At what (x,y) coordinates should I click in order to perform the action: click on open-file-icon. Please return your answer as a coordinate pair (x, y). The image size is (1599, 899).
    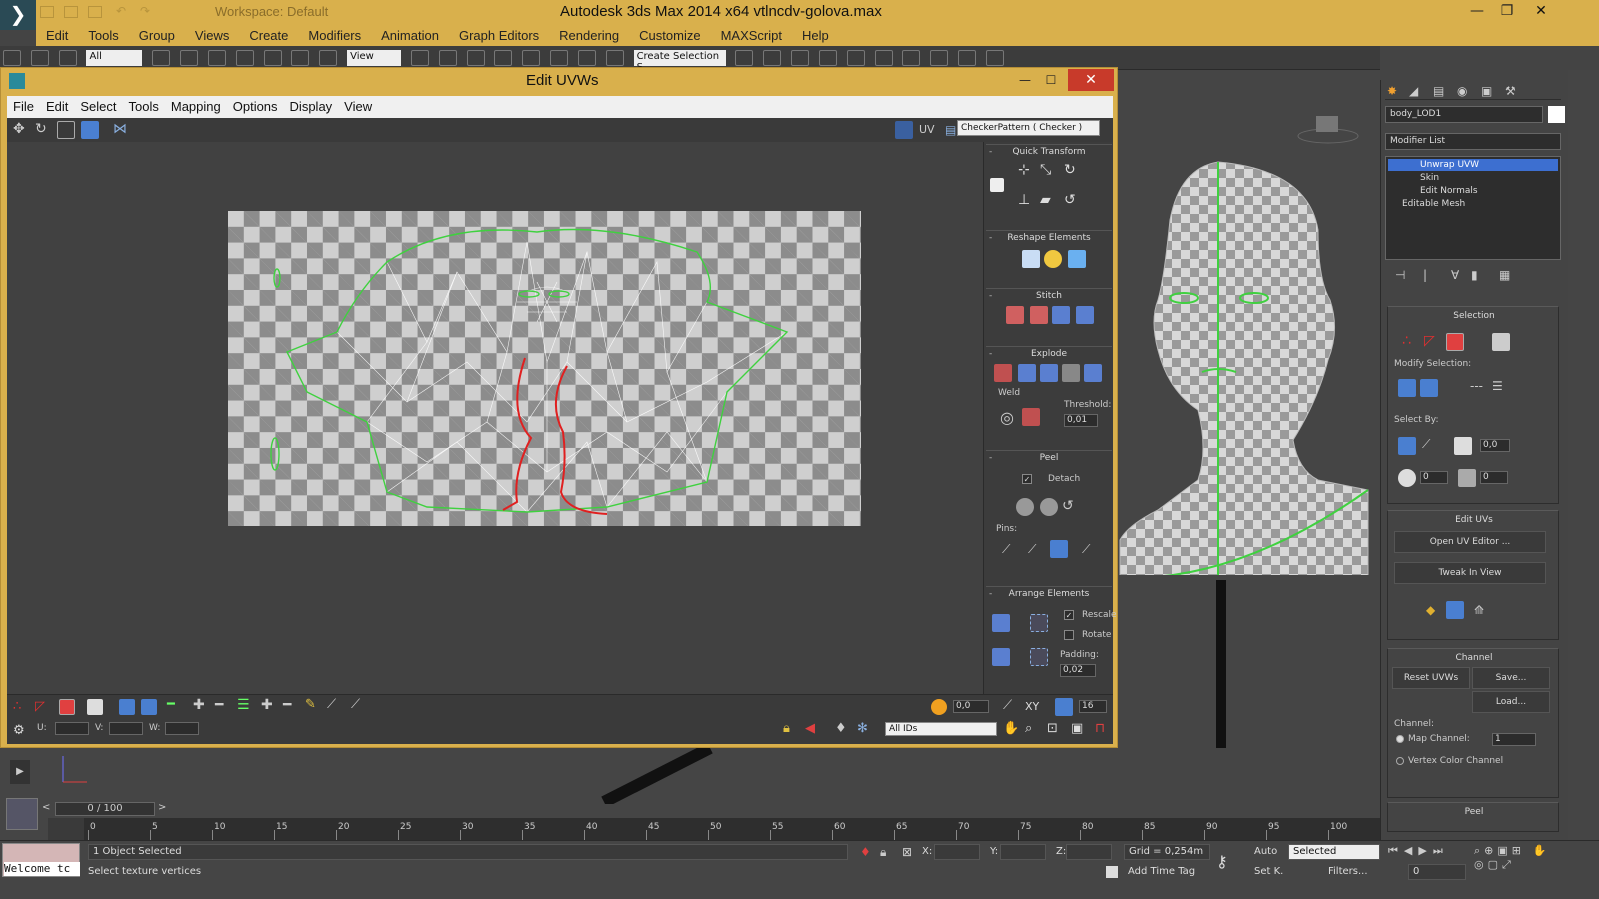
    Looking at the image, I should click on (71, 12).